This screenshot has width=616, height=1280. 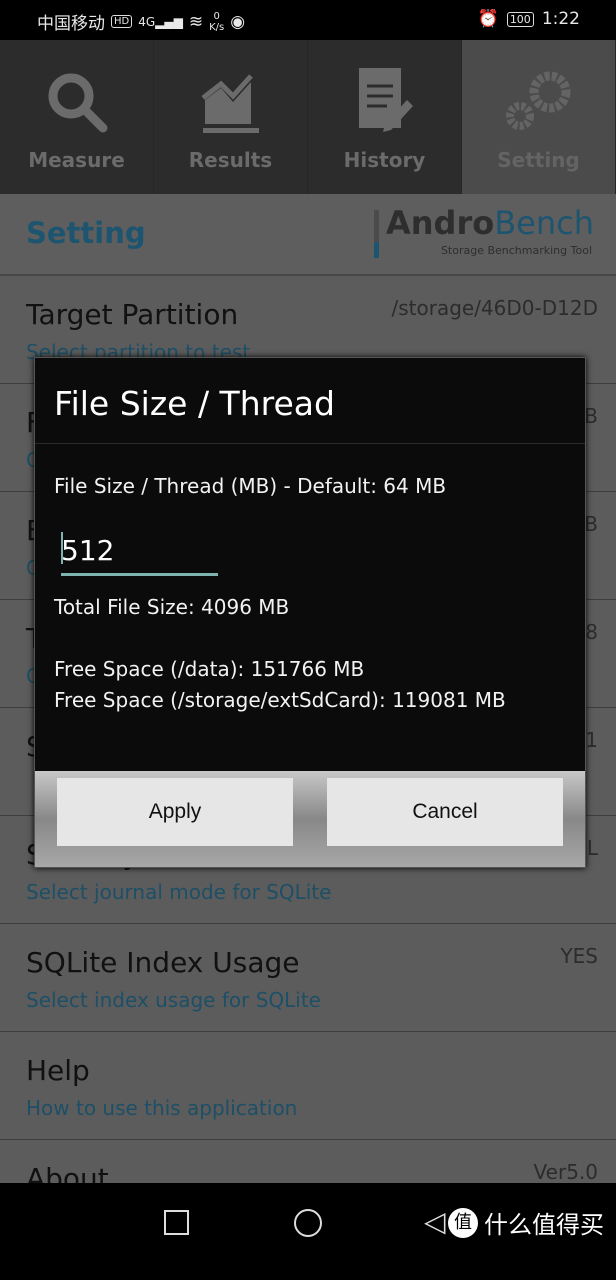 I want to click on status-bar: 中国移动 HD 4G▂▄▆ ≋ 0 K/s ◉ ⏰ 100 1:22, so click(x=308, y=20).